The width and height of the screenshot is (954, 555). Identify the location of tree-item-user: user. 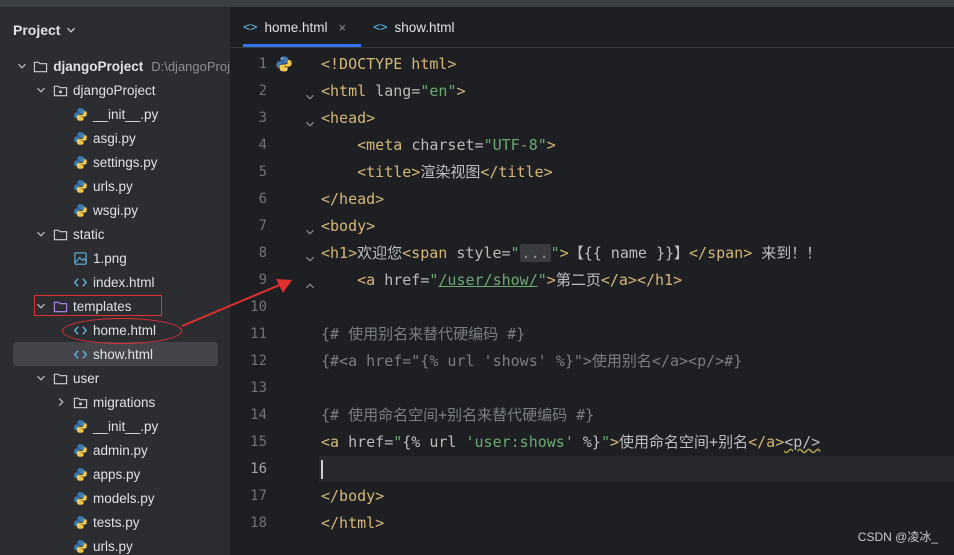
(115, 378).